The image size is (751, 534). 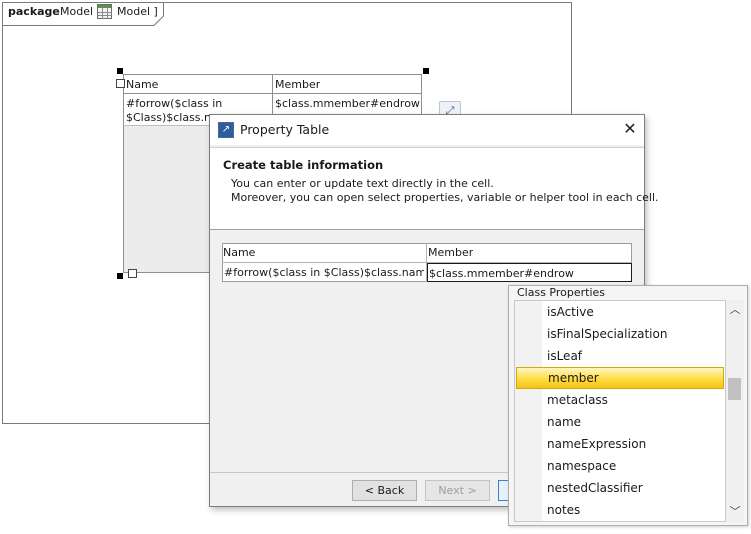 I want to click on shape-marker-icon, so click(x=120, y=83).